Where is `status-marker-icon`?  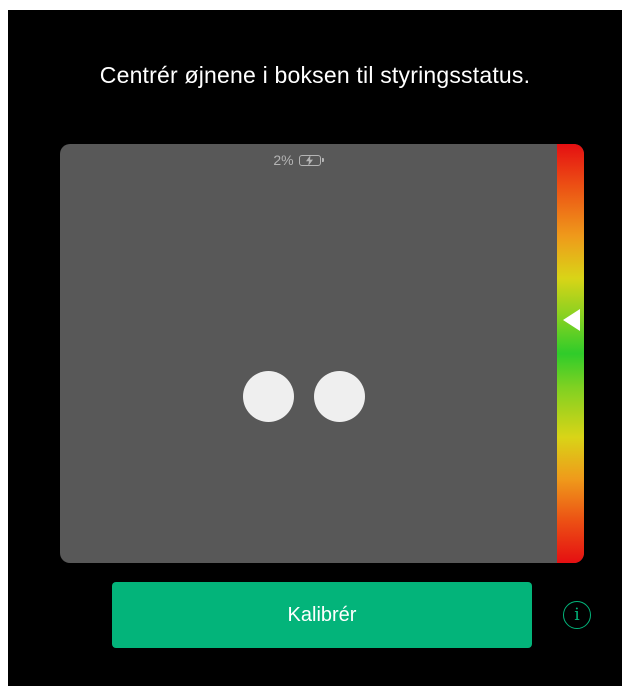
status-marker-icon is located at coordinates (571, 320).